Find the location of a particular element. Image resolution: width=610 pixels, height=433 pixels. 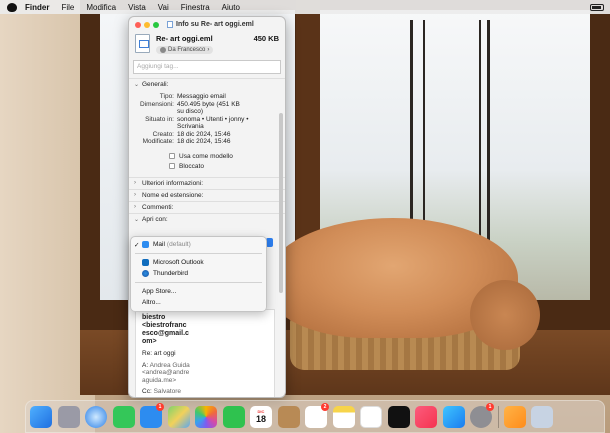

where-value: sonoma • Utenti • jonny • Scrivania is located at coordinates (228, 123).